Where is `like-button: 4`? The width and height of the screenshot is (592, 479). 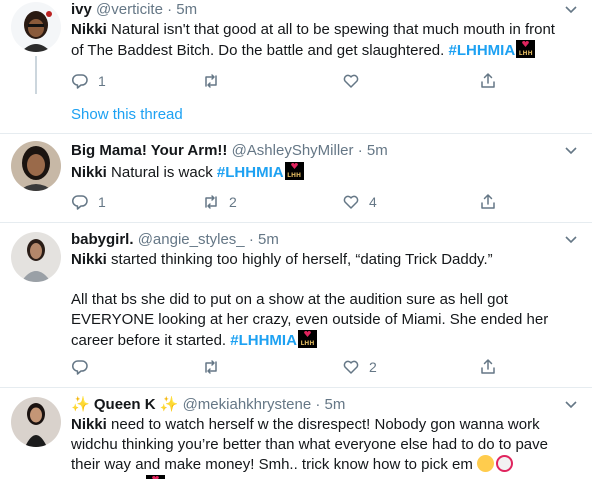
like-button: 4 is located at coordinates (359, 202).